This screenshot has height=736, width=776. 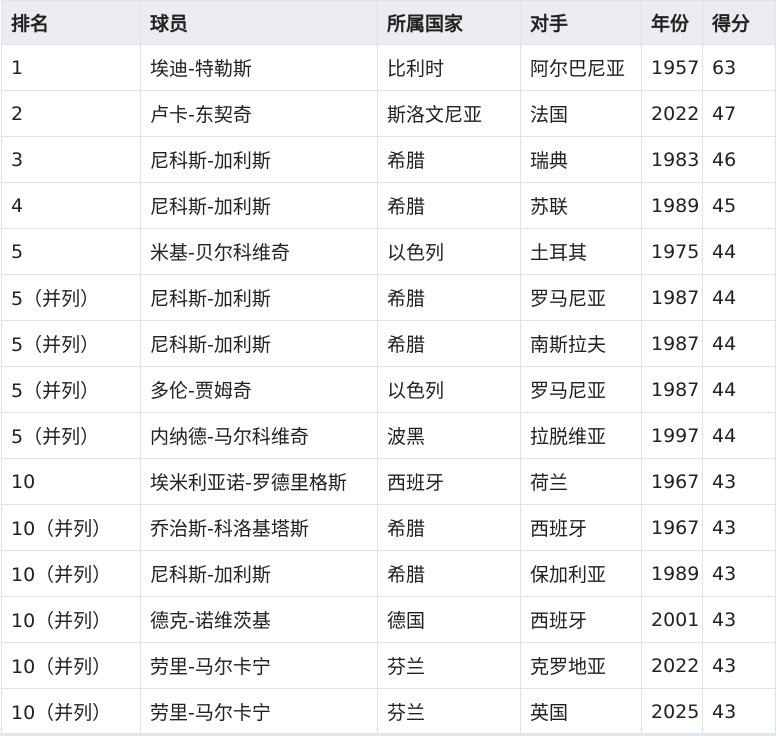 What do you see at coordinates (672, 67) in the screenshot?
I see `cell-year: 1957` at bounding box center [672, 67].